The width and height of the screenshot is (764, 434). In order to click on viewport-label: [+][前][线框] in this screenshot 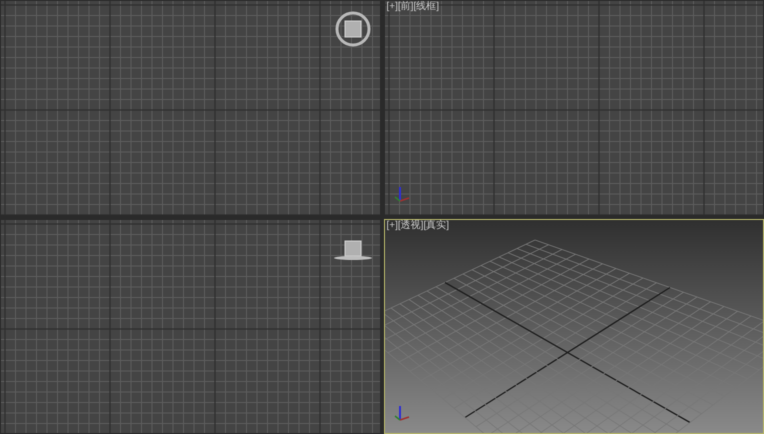, I will do `click(413, 7)`.